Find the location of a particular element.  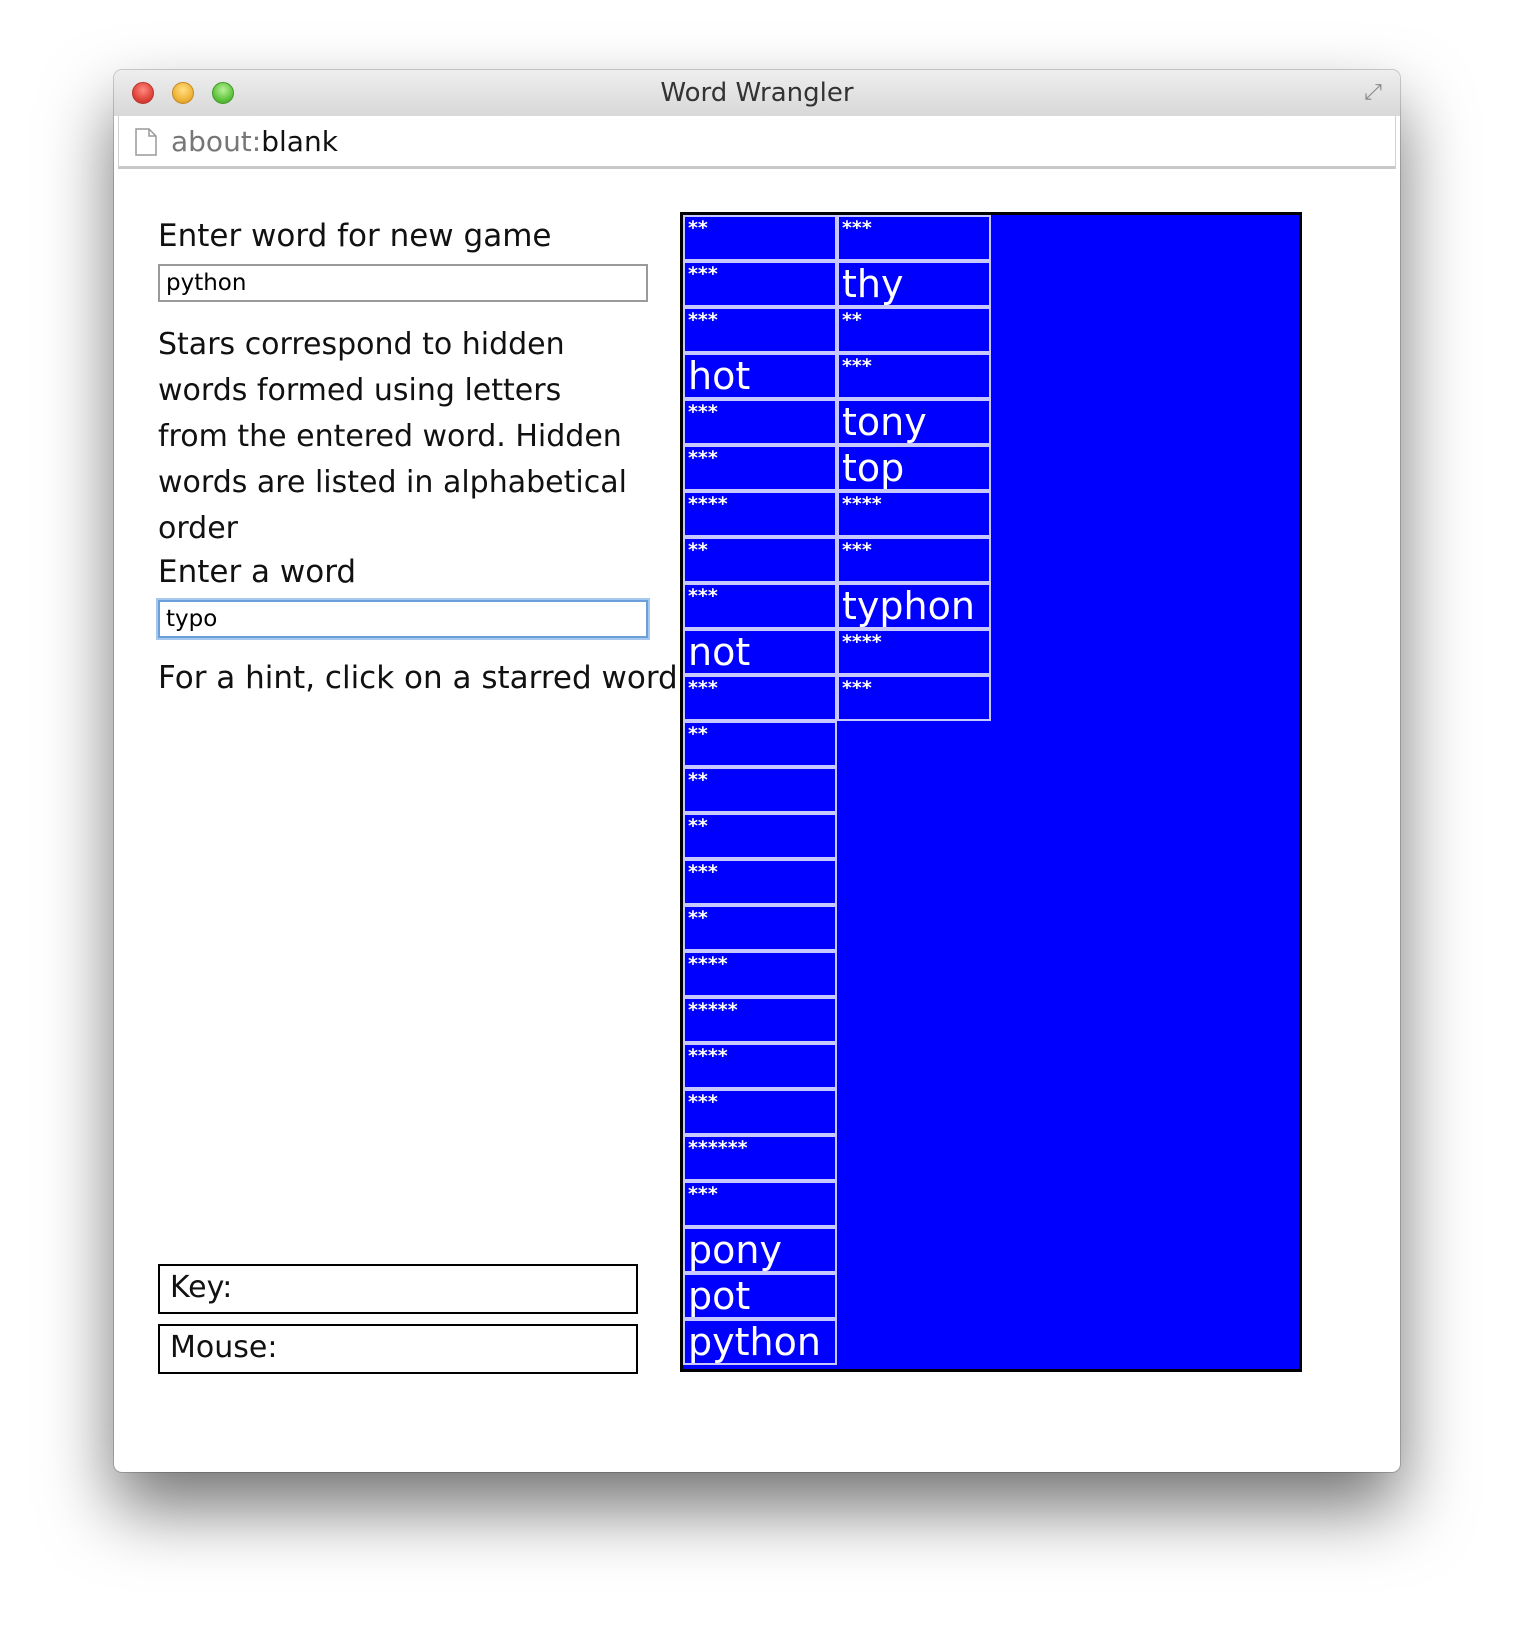

found-word-cell: not is located at coordinates (760, 652).